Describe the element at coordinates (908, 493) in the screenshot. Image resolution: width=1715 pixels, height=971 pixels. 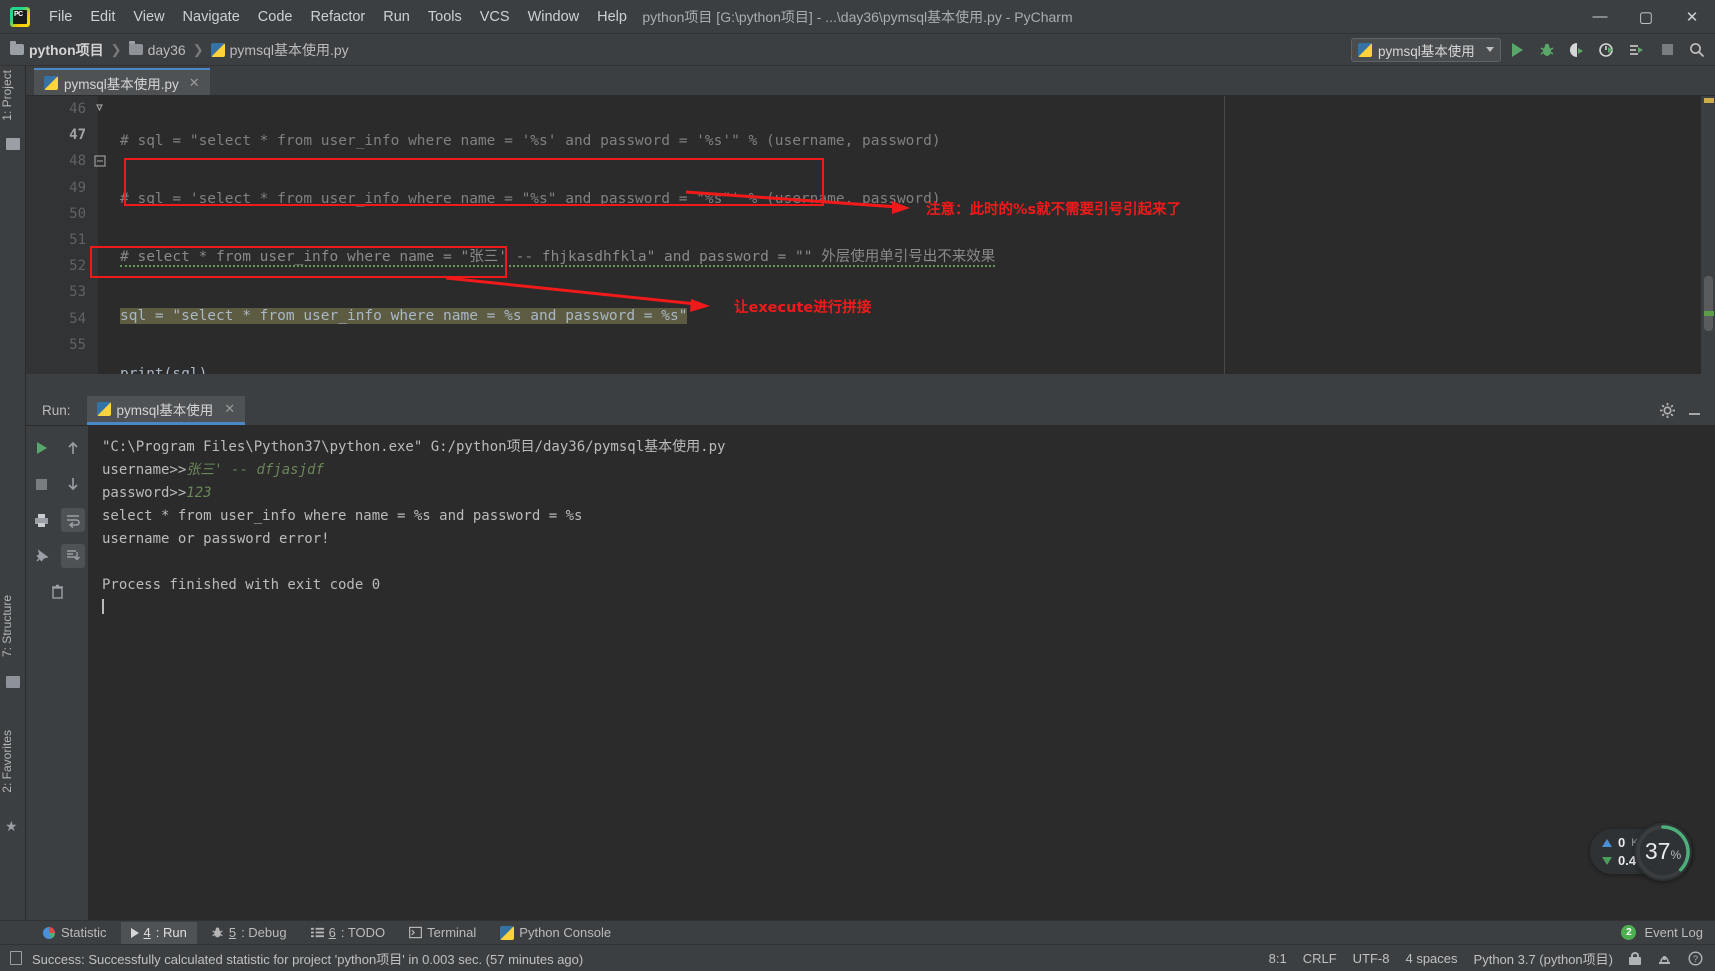
I see `console-line: password>>123` at that location.